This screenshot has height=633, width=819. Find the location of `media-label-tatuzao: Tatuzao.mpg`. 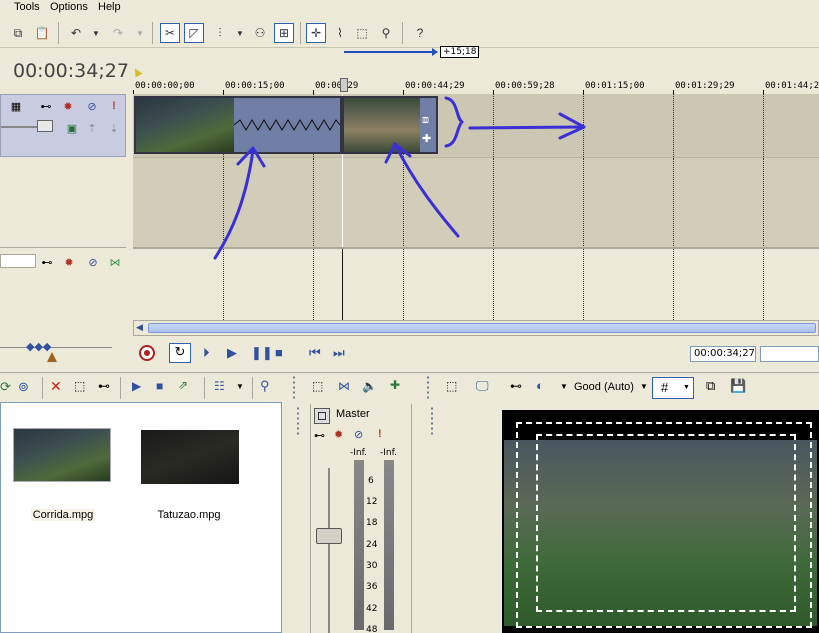

media-label-tatuzao: Tatuzao.mpg is located at coordinates (189, 515).